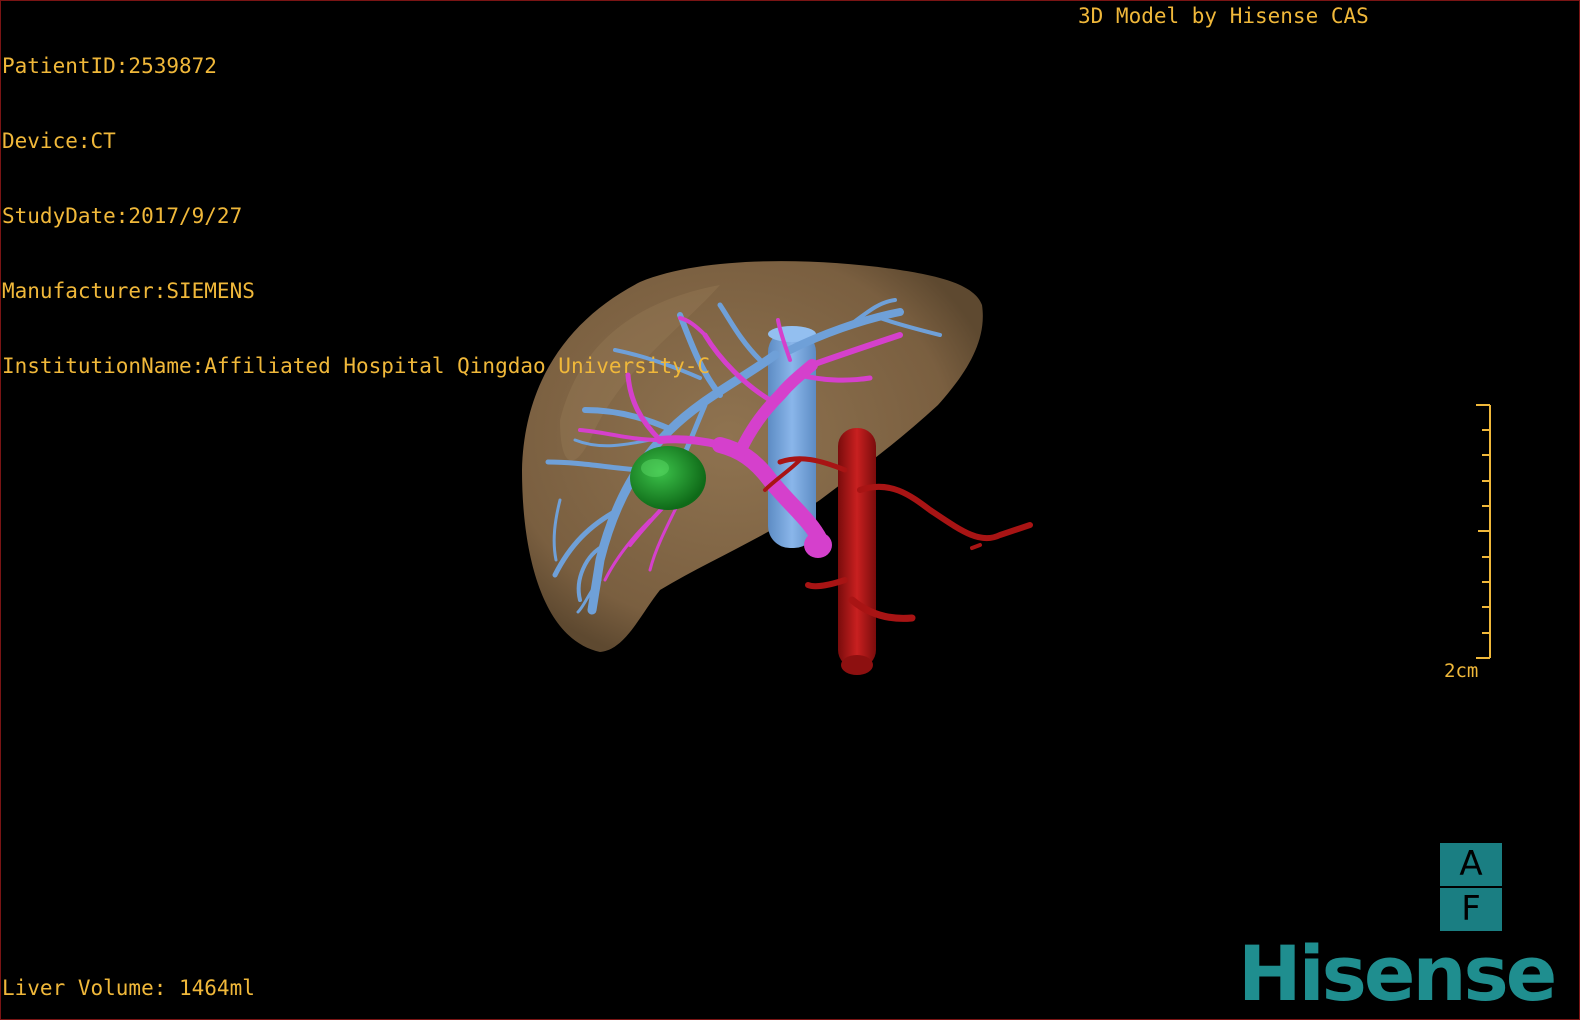 This screenshot has width=1580, height=1020. What do you see at coordinates (1471, 864) in the screenshot?
I see `orientation-top-label: A` at bounding box center [1471, 864].